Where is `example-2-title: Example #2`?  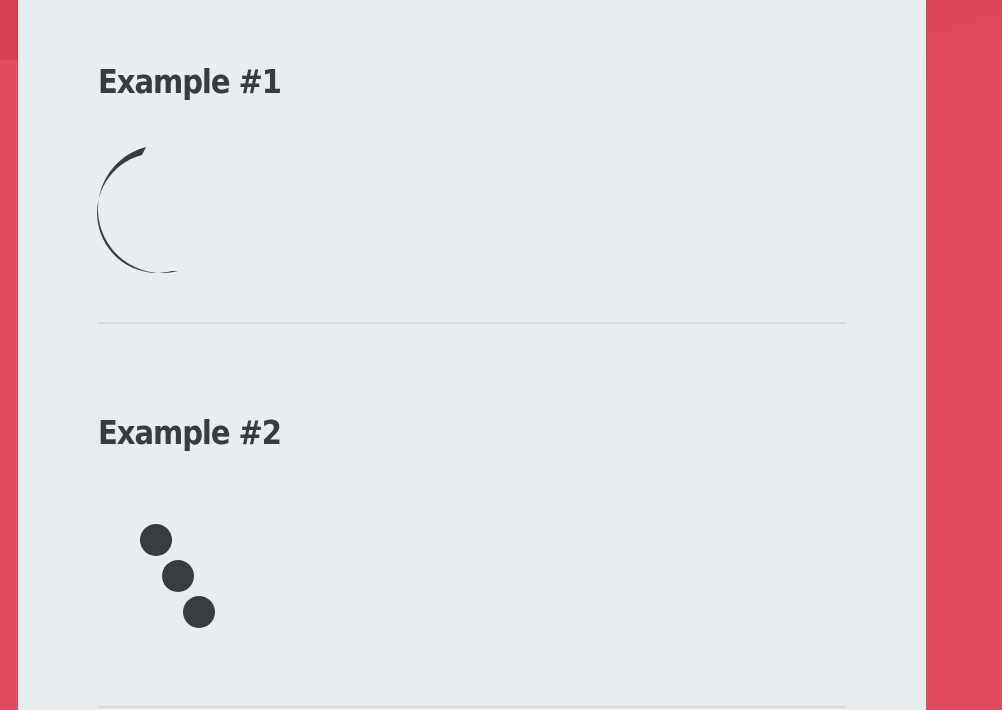
example-2-title: Example #2 is located at coordinates (190, 432).